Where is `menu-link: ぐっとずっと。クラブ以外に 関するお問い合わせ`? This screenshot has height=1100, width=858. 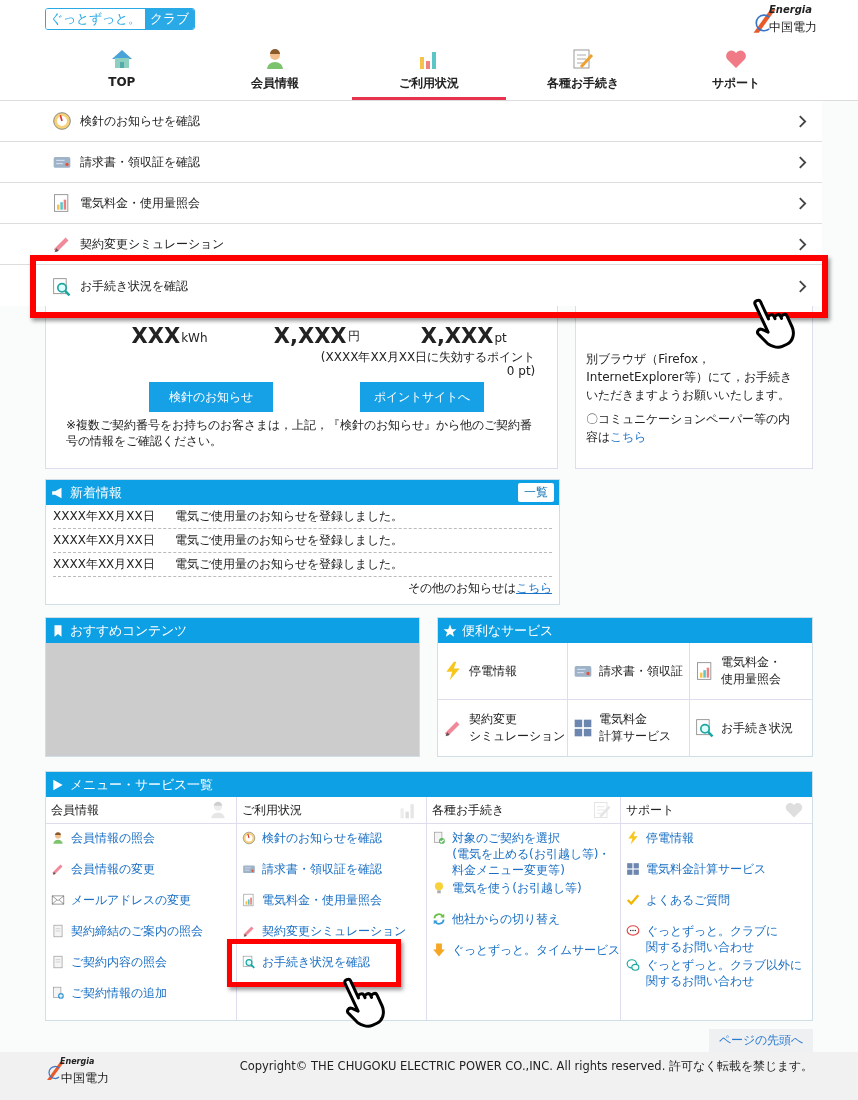 menu-link: ぐっとずっと。クラブ以外に 関するお問い合わせ is located at coordinates (714, 973).